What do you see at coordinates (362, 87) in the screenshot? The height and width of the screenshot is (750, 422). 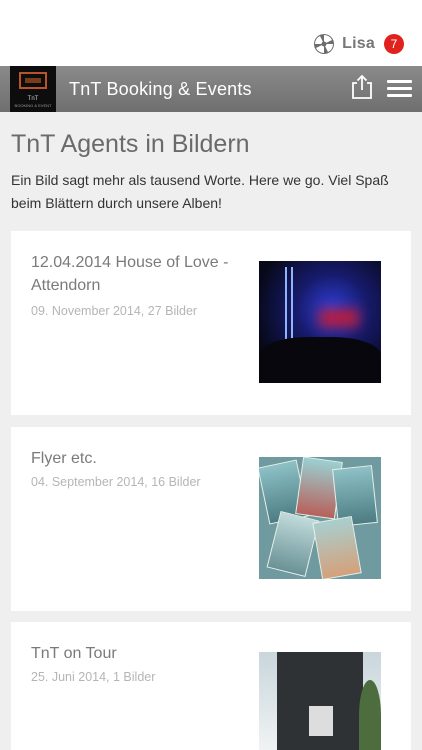 I see `share-icon` at bounding box center [362, 87].